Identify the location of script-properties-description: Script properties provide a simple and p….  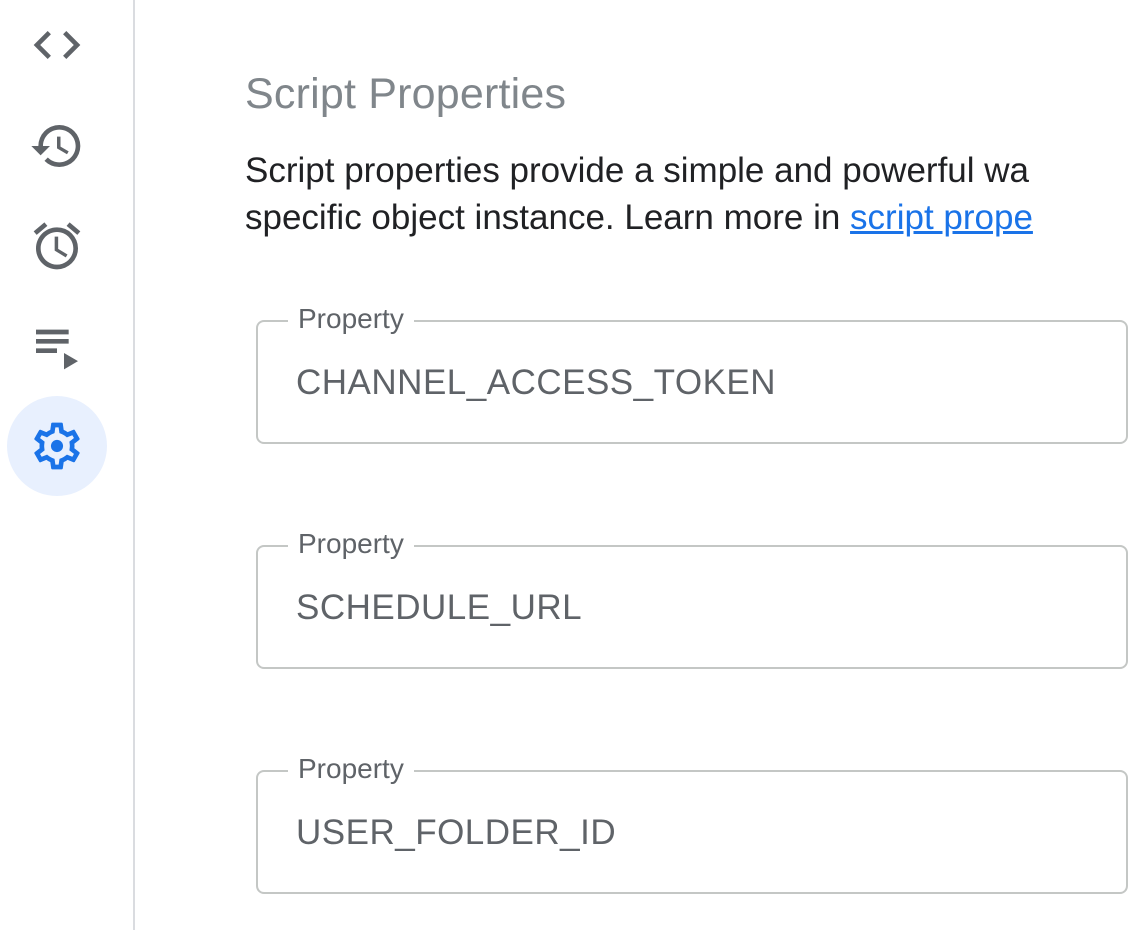
(694, 194).